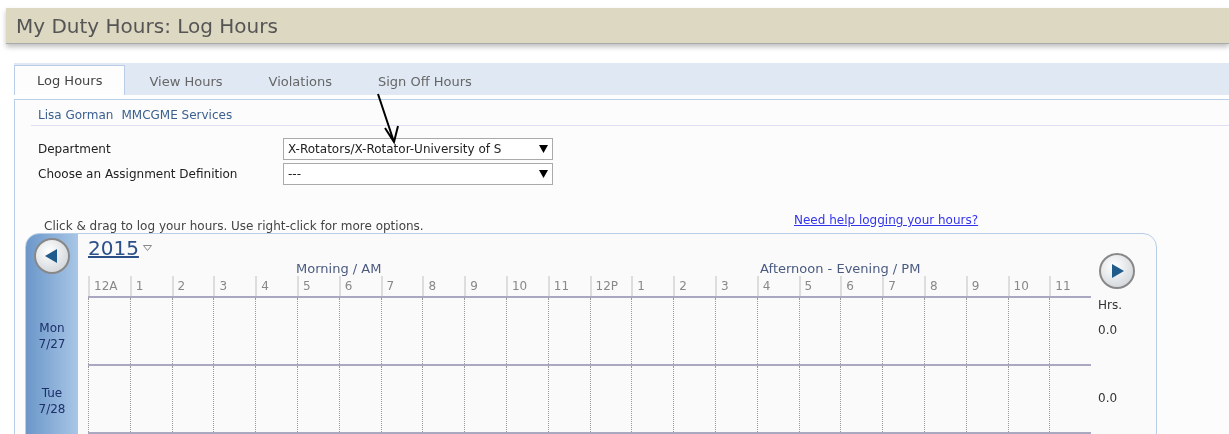  Describe the element at coordinates (52, 343) in the screenshot. I see `date-label: 7/27` at that location.